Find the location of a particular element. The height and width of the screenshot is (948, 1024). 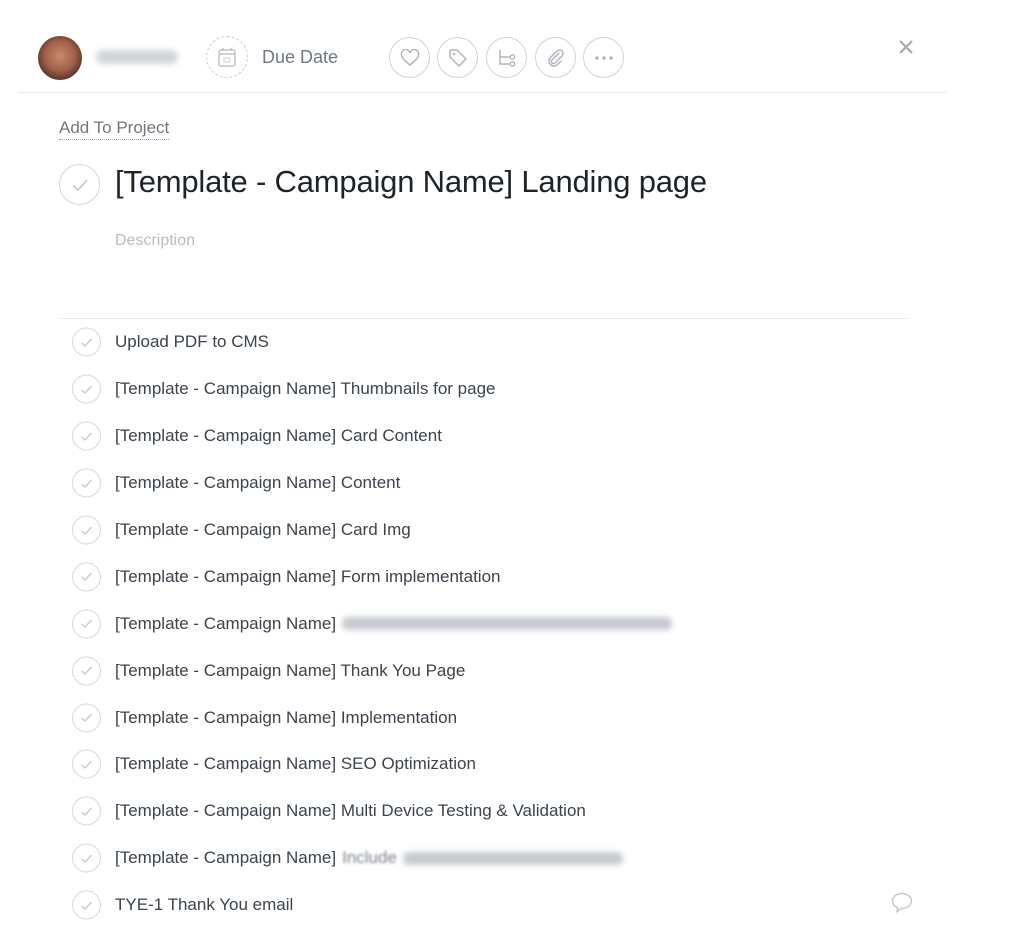

tag-button is located at coordinates (457, 57).